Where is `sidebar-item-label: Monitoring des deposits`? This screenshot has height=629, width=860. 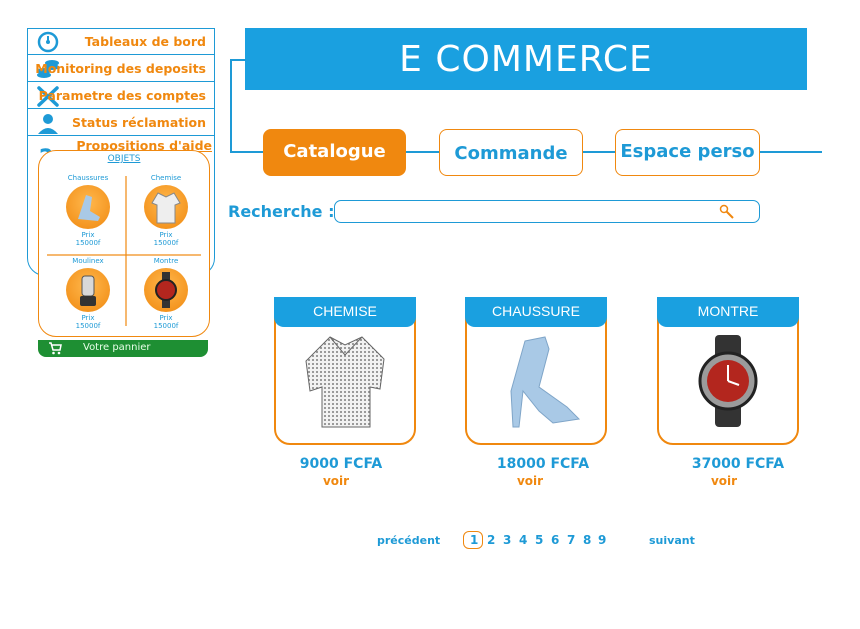
sidebar-item-label: Monitoring des deposits is located at coordinates (120, 68).